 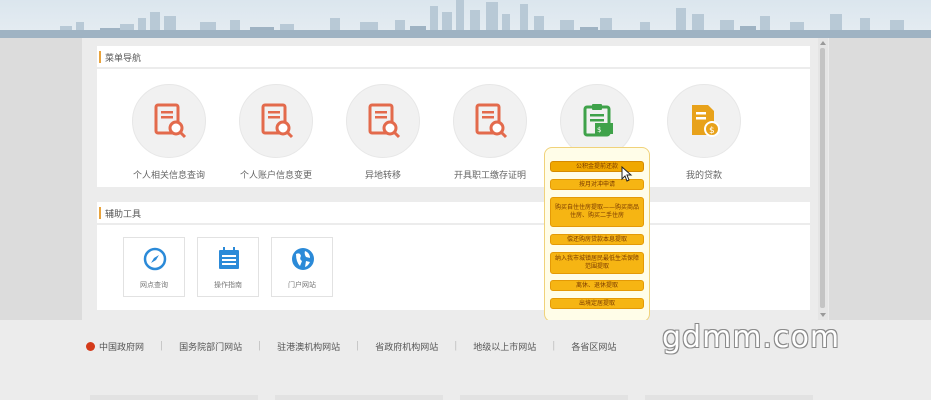 I want to click on tool-operation-guide: 操作指南, so click(x=228, y=267).